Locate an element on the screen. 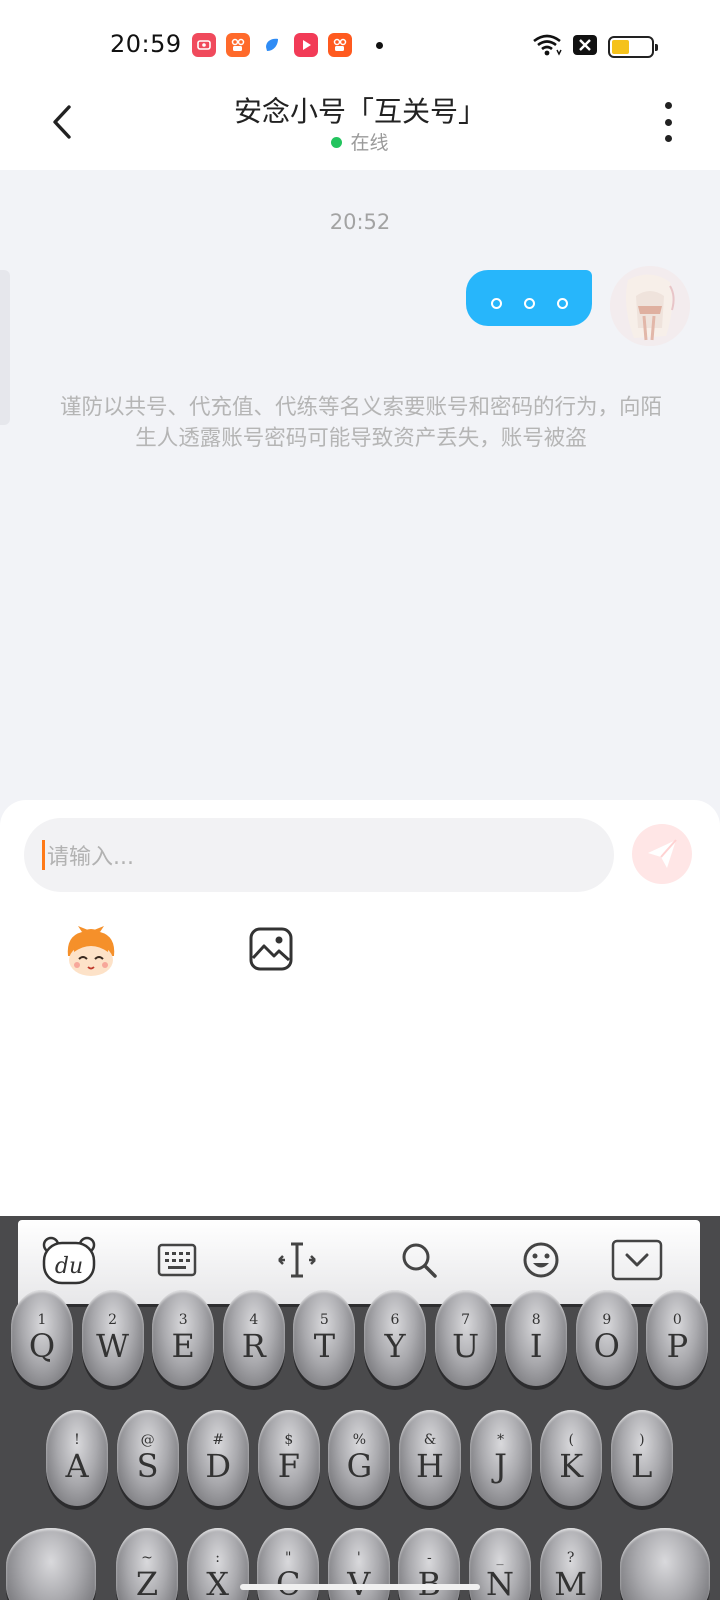 The image size is (720, 1600). du-bear-icon: du is located at coordinates (69, 1260).